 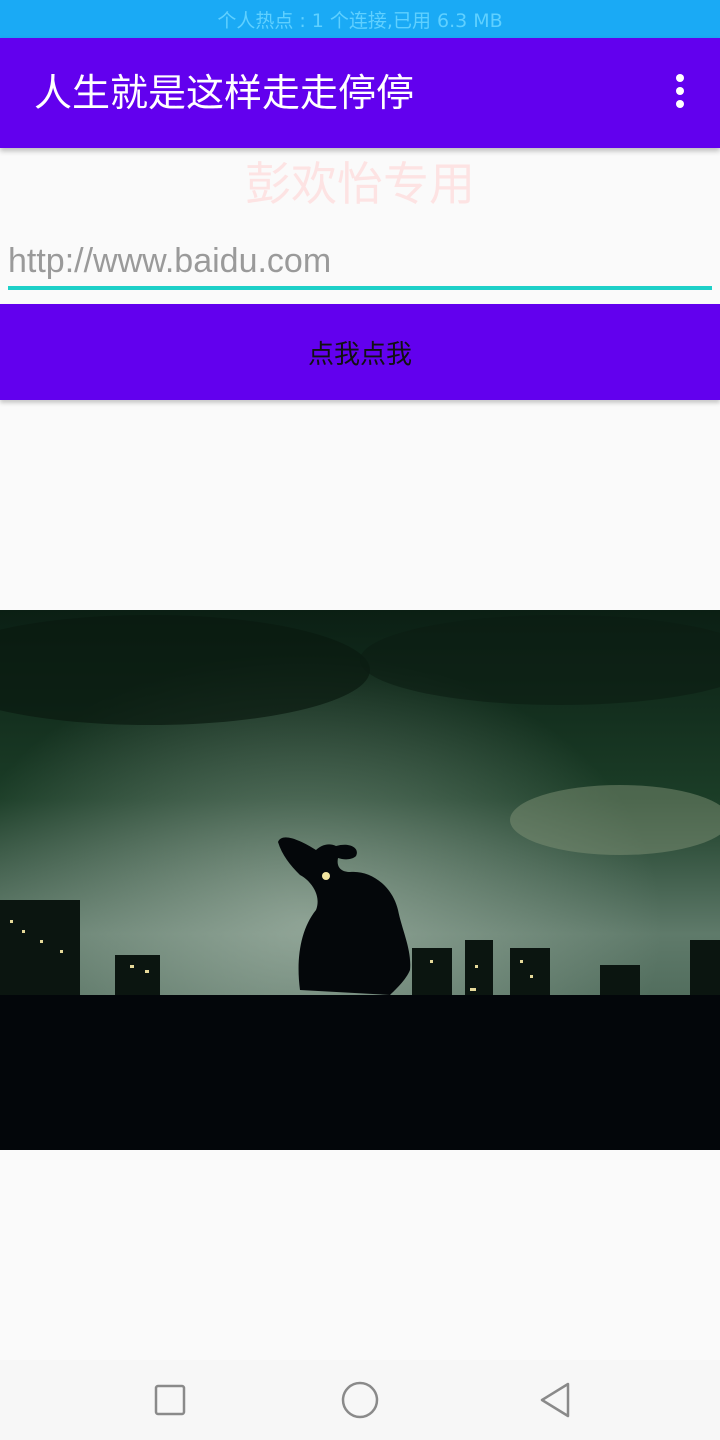 I want to click on navigation-bar, so click(x=360, y=1400).